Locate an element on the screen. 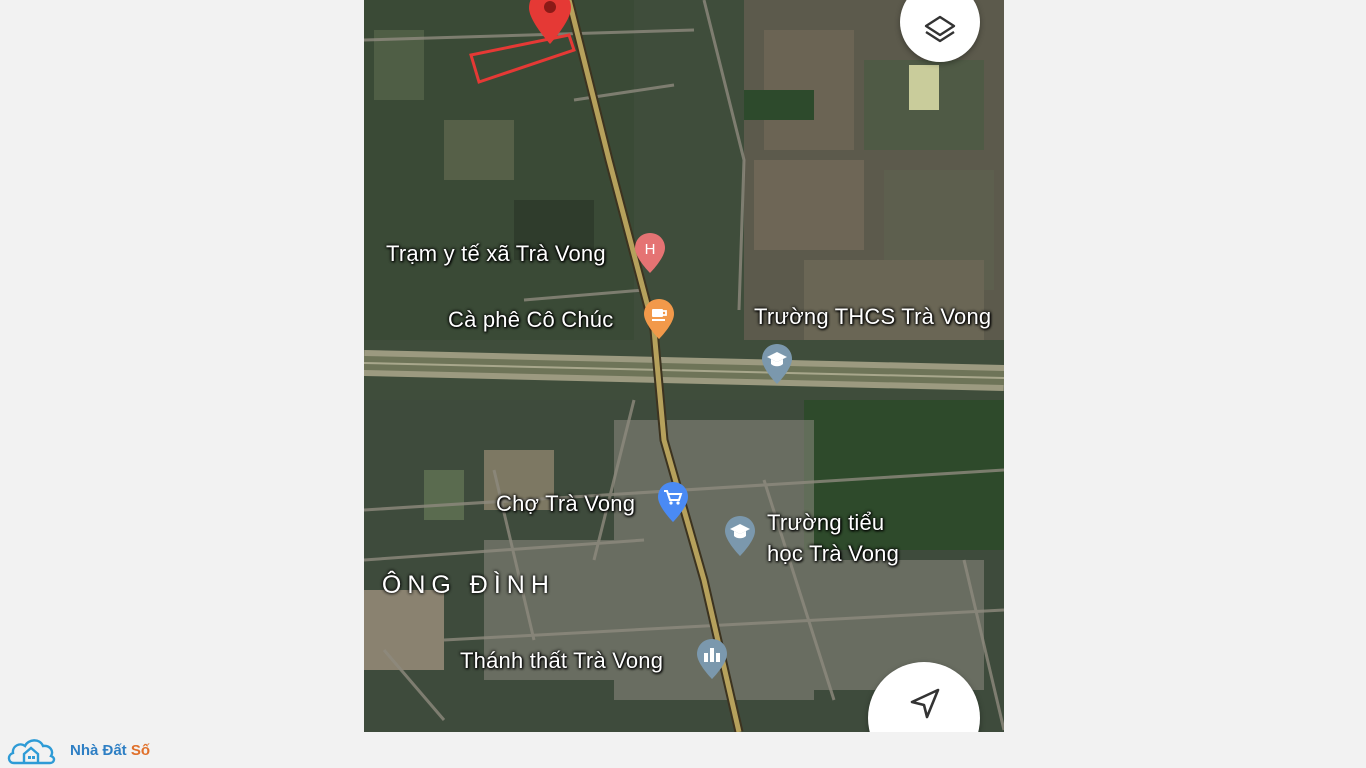 The height and width of the screenshot is (768, 1366). cafe-pin-icon is located at coordinates (659, 321).